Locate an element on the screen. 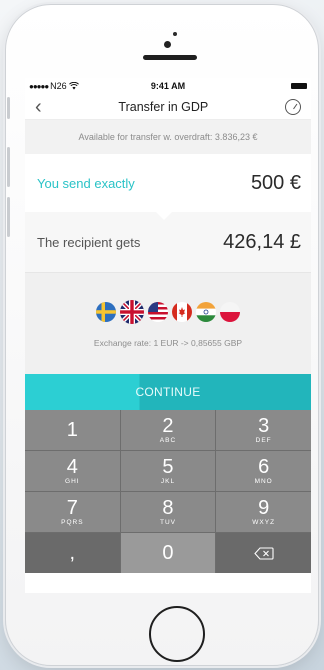 The height and width of the screenshot is (670, 324). key-comma: , is located at coordinates (72, 553).